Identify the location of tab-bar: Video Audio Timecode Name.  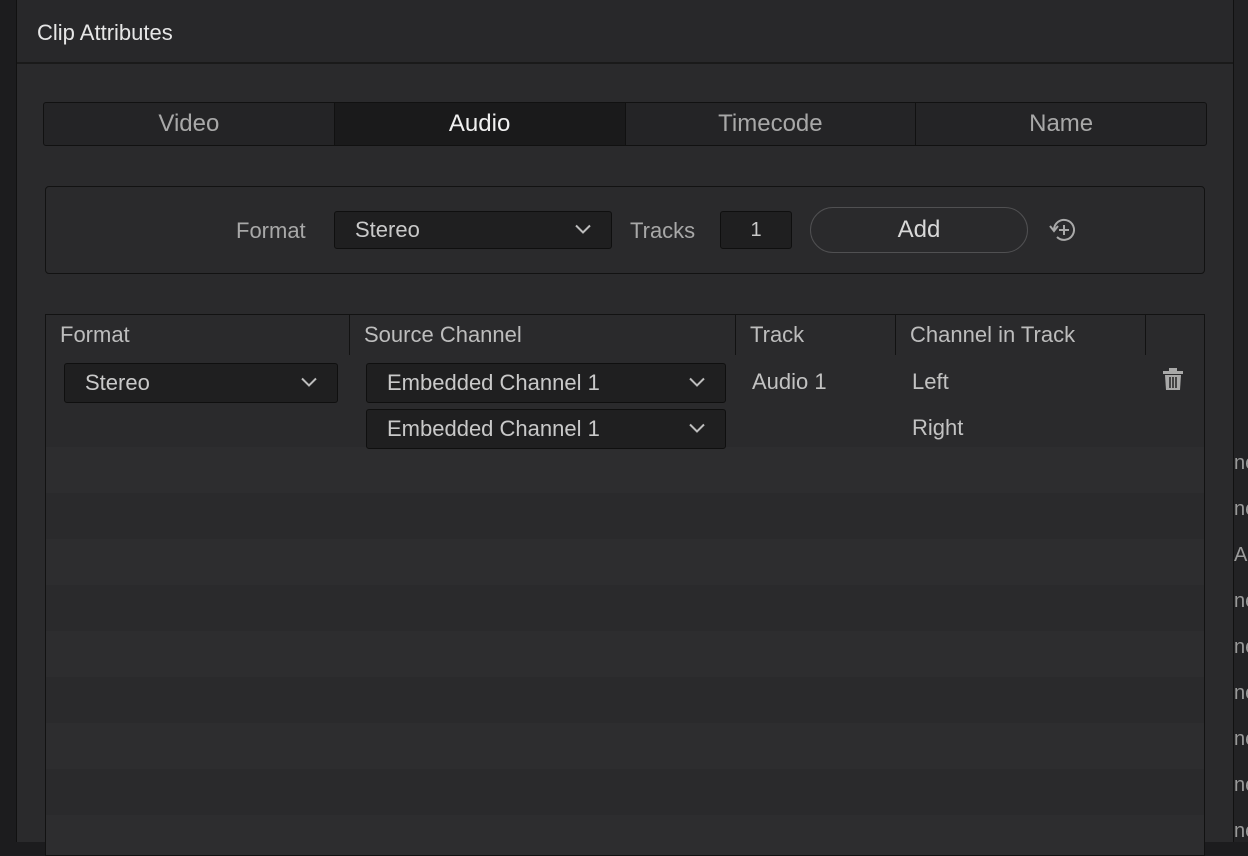
(625, 124).